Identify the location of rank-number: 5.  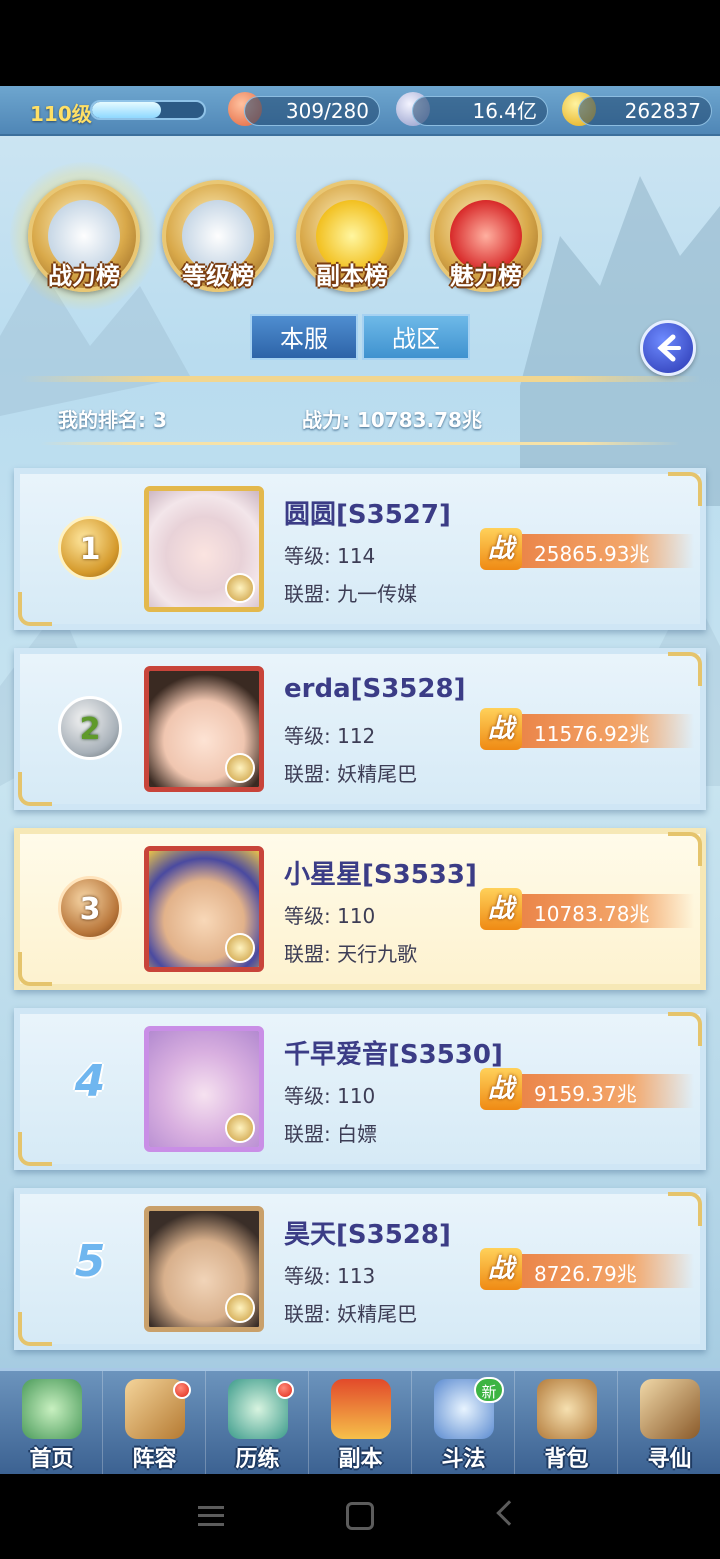
(90, 1261).